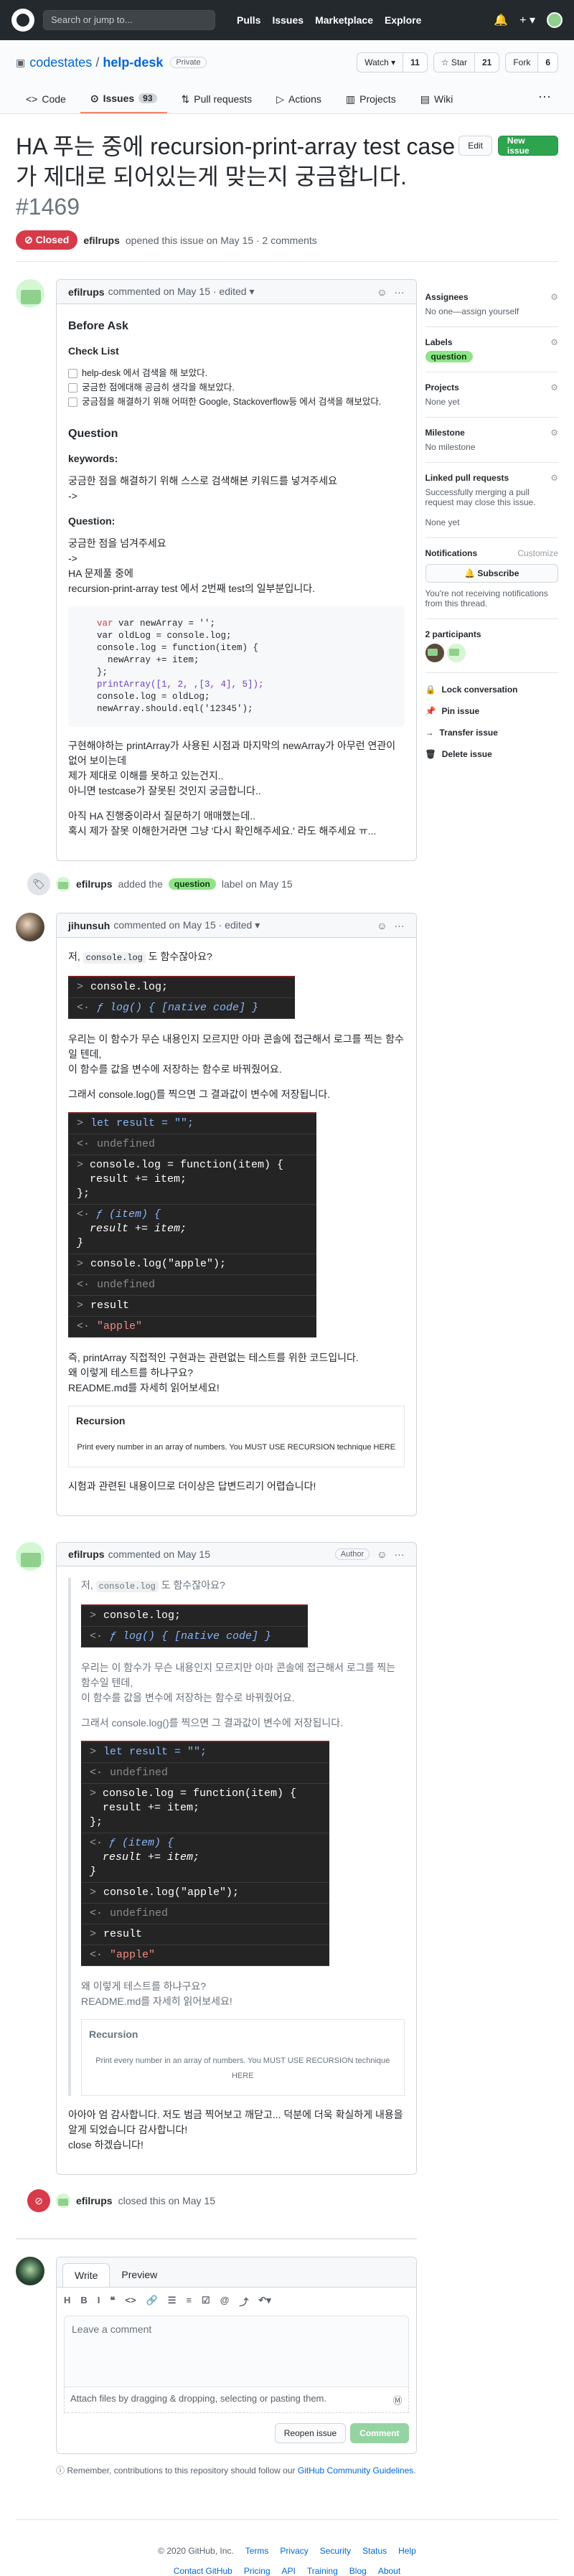 Image resolution: width=574 pixels, height=2576 pixels. What do you see at coordinates (23, 20) in the screenshot?
I see `github-logo-icon` at bounding box center [23, 20].